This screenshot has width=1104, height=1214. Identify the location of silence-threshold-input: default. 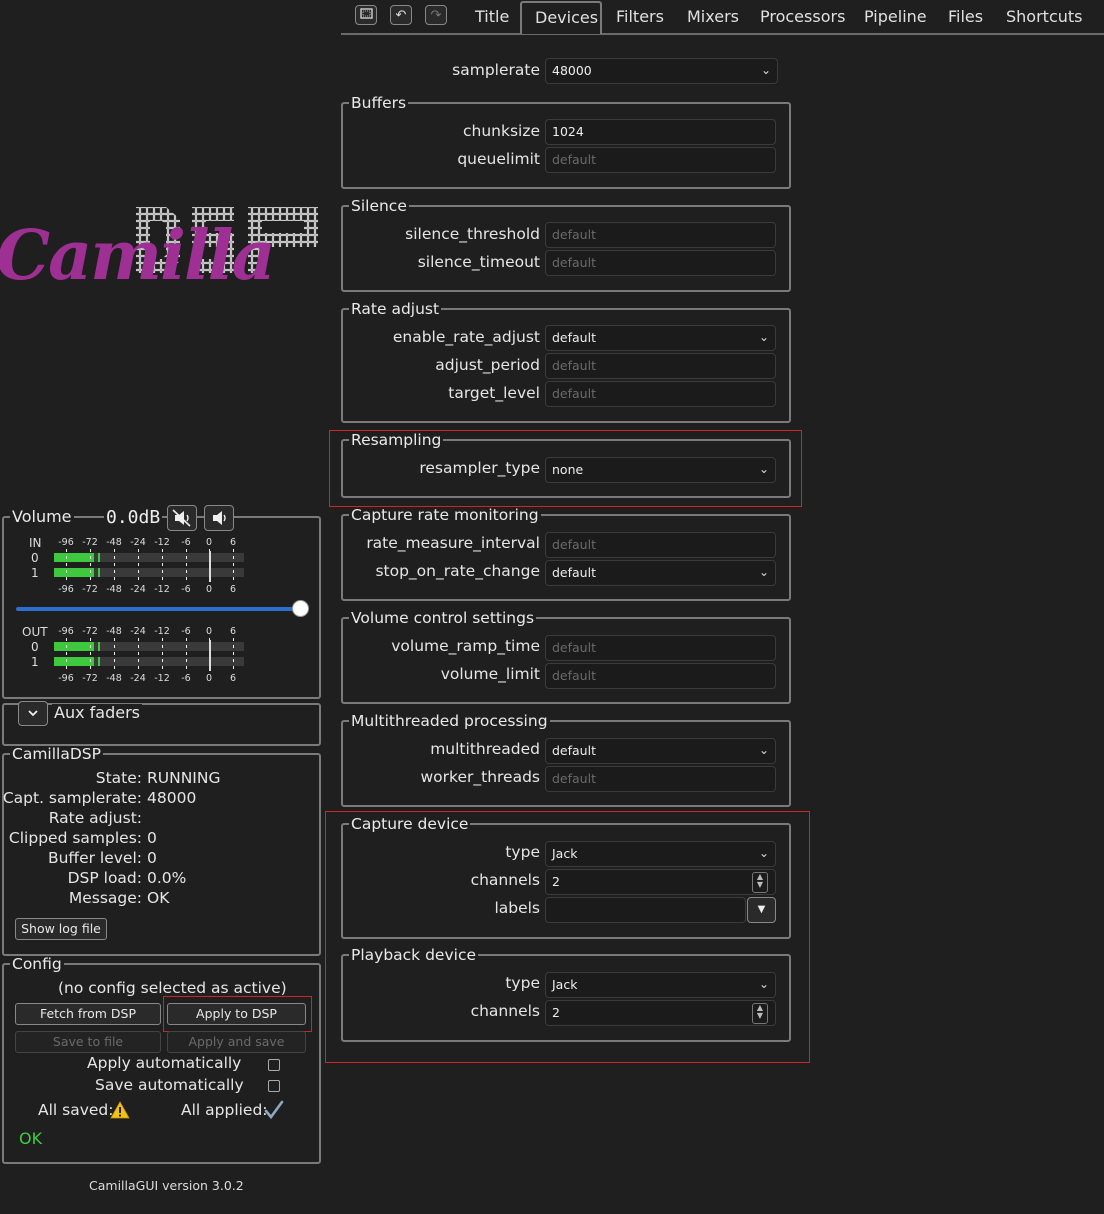
(660, 235).